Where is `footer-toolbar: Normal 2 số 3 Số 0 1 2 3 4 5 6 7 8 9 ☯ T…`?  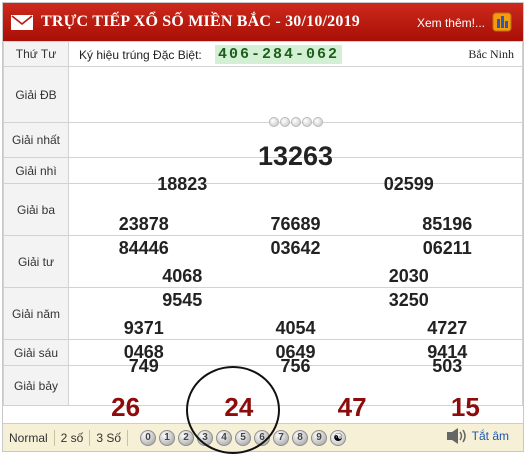 footer-toolbar: Normal 2 số 3 Số 0 1 2 3 4 5 6 7 8 9 ☯ T… is located at coordinates (263, 437).